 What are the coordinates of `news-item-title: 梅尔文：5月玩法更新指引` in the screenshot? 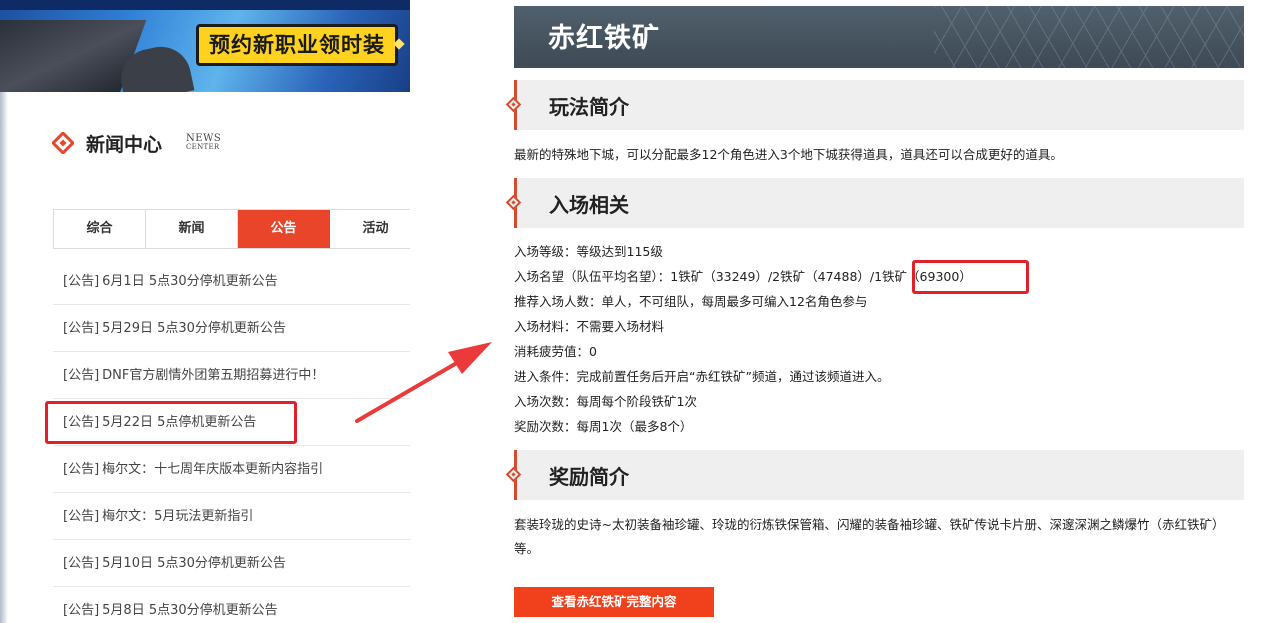 It's located at (178, 516).